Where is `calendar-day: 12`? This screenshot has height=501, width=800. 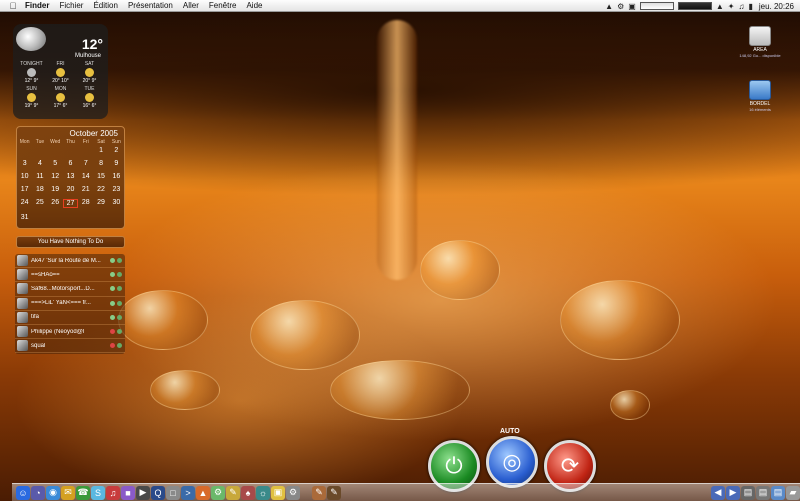 calendar-day: 12 is located at coordinates (55, 176).